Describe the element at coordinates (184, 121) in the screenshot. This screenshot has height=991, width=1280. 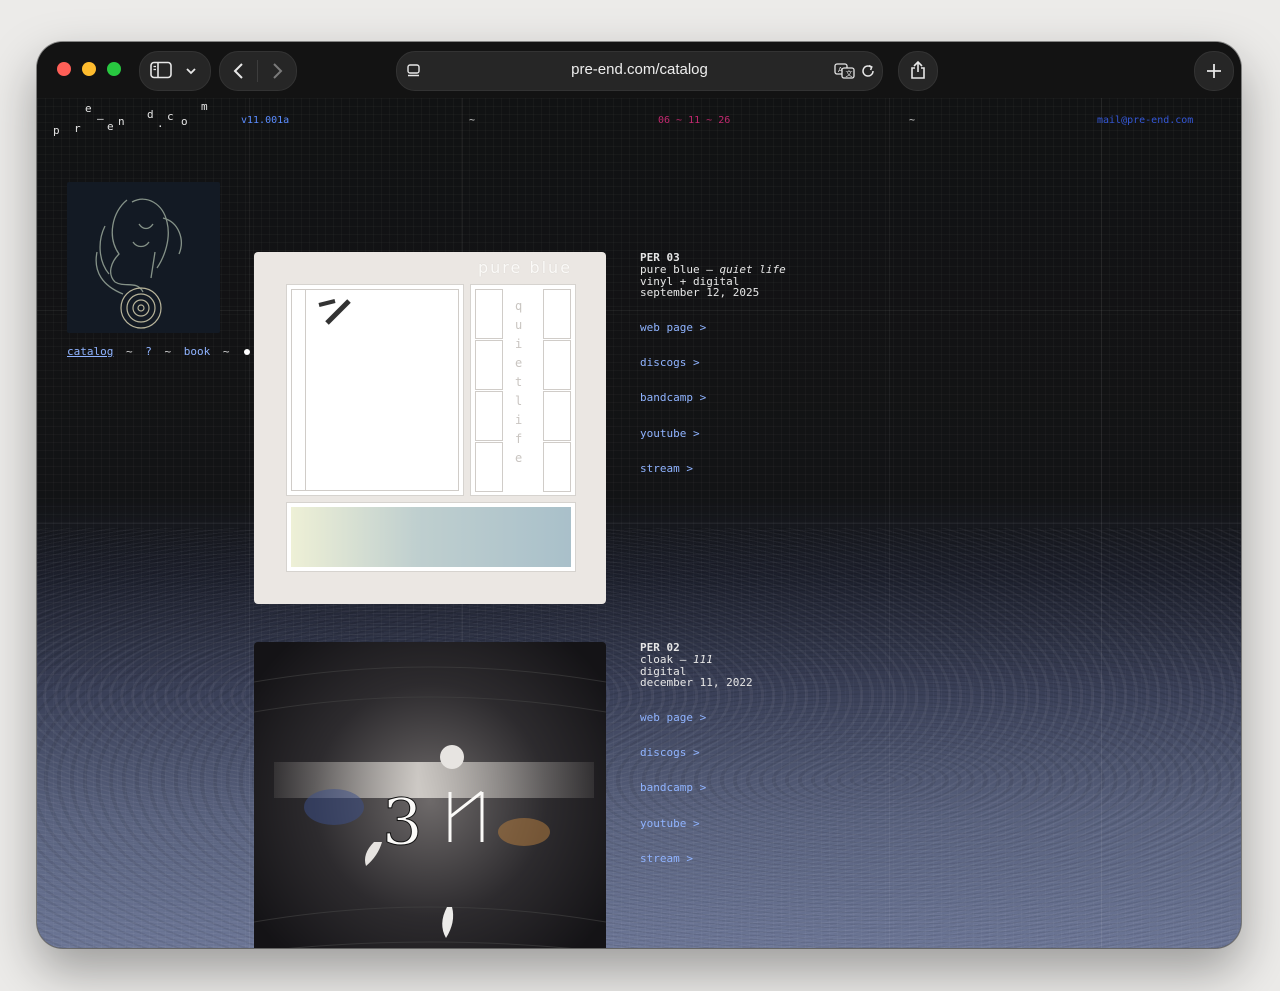
I see `logo-letter: o` at that location.